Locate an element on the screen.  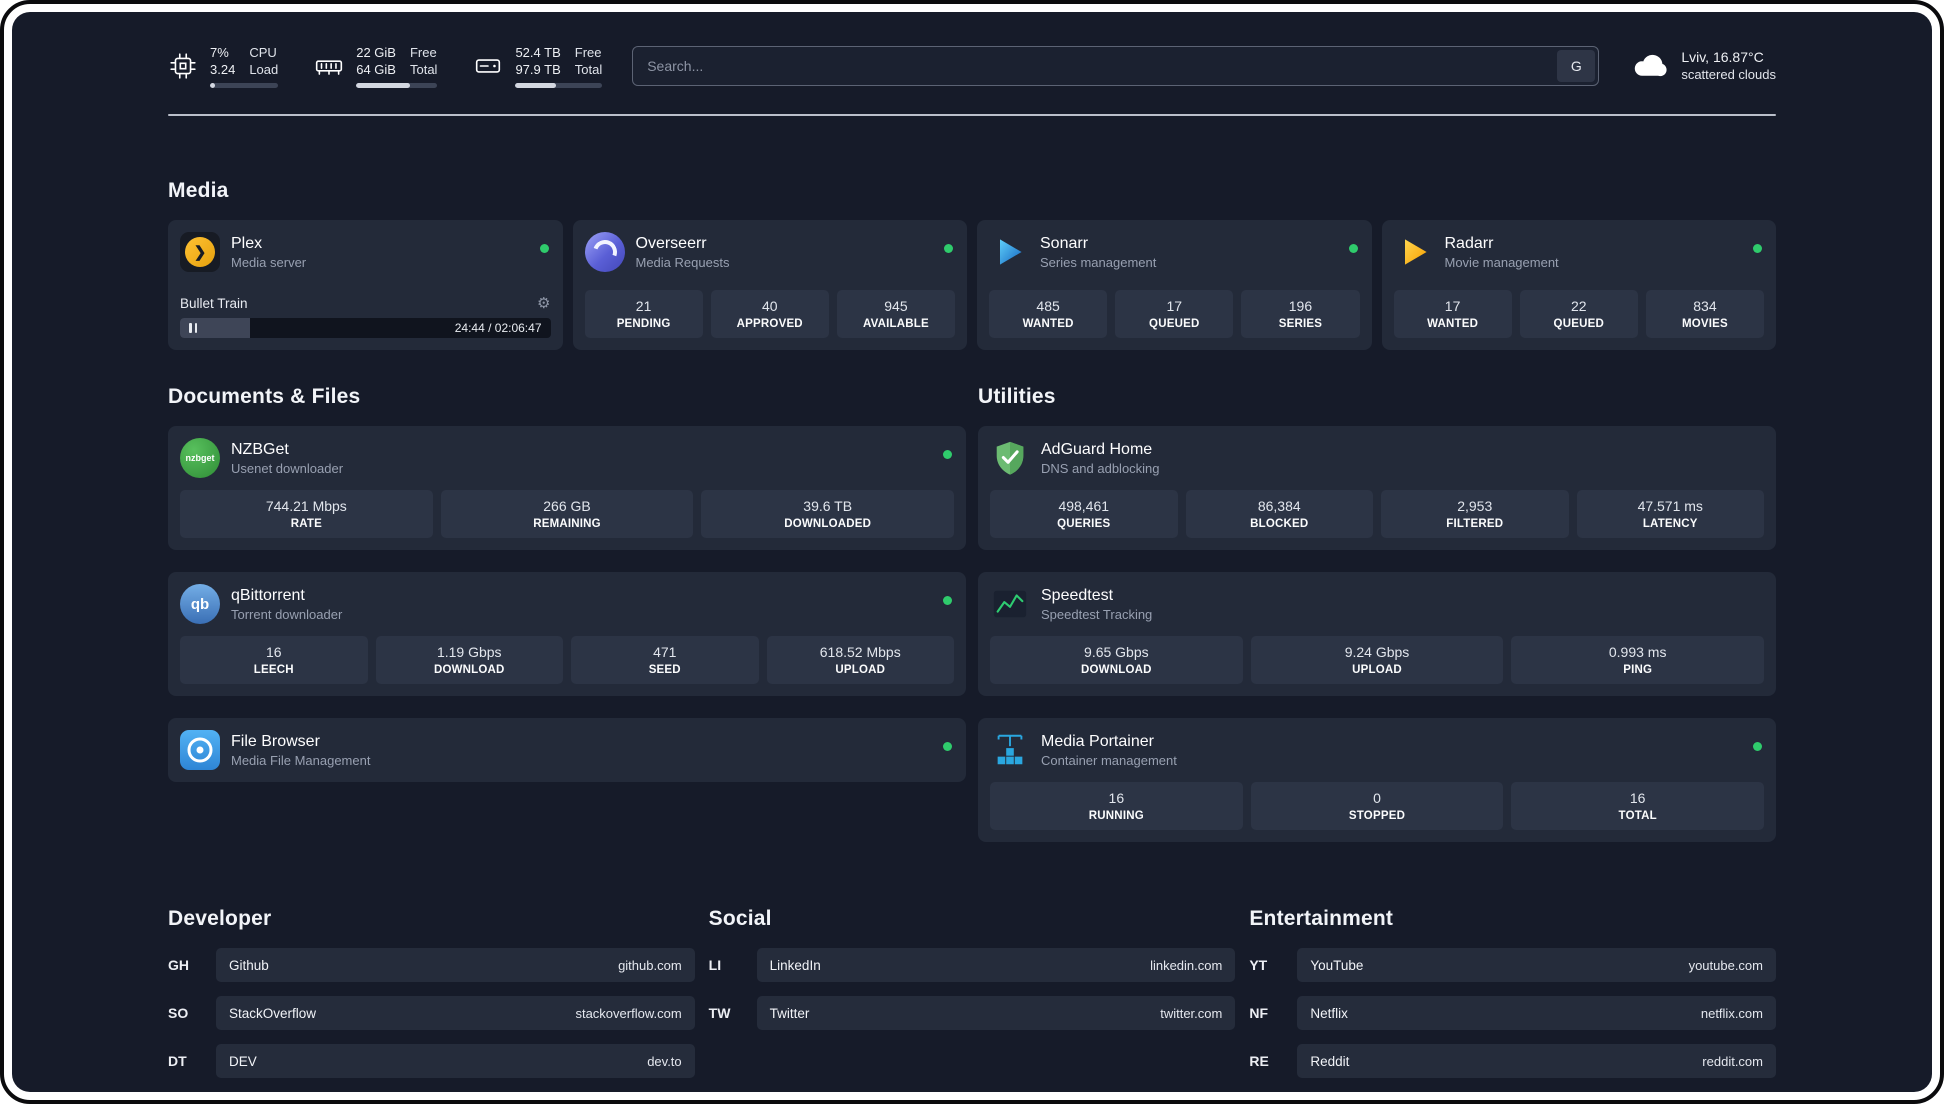
stat-label: BLOCKED is located at coordinates (1279, 524).